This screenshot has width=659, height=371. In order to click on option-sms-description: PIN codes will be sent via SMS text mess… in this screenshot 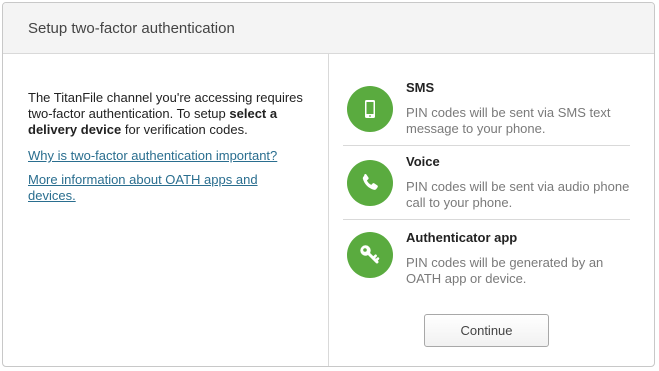, I will do `click(508, 120)`.